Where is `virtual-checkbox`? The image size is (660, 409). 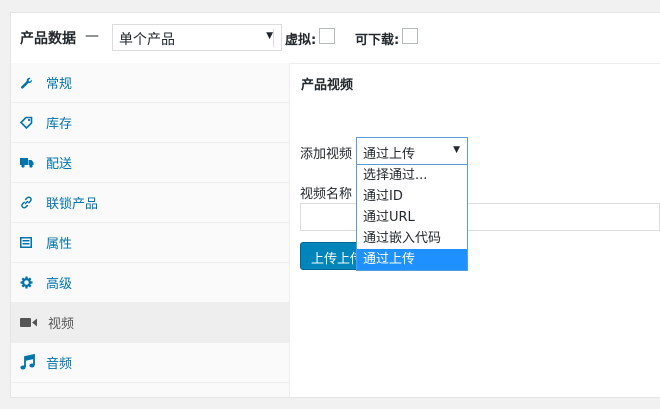
virtual-checkbox is located at coordinates (327, 36).